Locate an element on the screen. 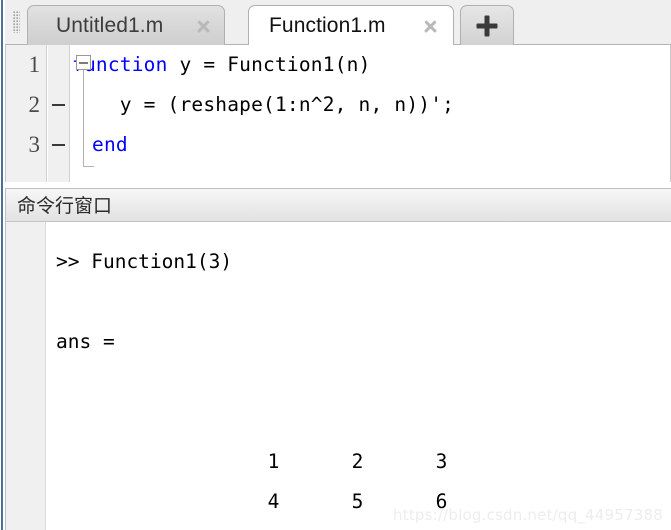  code-line: 3 end is located at coordinates (338, 145).